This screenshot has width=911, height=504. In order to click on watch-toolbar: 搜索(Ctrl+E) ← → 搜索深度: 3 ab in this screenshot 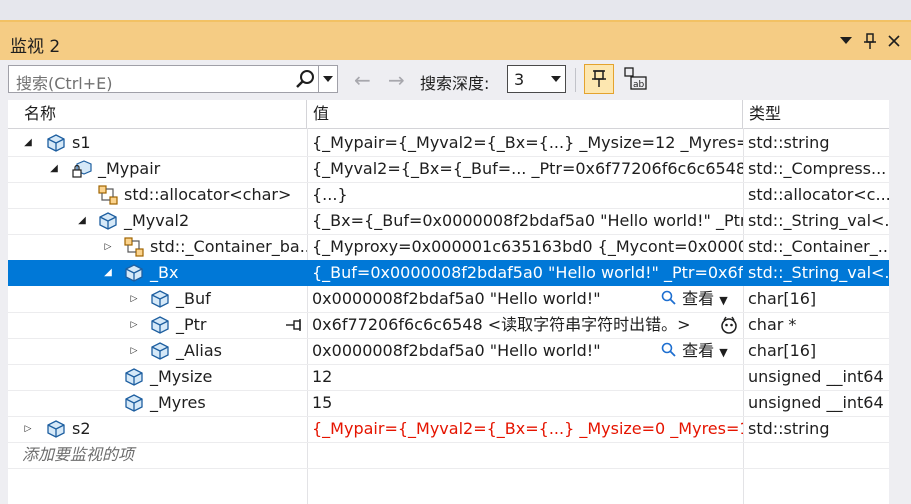, I will do `click(455, 80)`.